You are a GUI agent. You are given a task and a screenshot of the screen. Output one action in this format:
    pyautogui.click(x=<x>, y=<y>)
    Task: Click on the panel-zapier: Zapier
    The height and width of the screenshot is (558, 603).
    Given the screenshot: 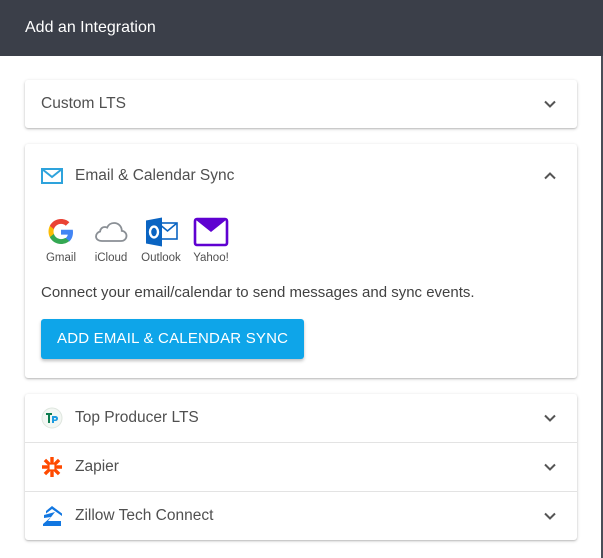 What is the action you would take?
    pyautogui.click(x=301, y=467)
    